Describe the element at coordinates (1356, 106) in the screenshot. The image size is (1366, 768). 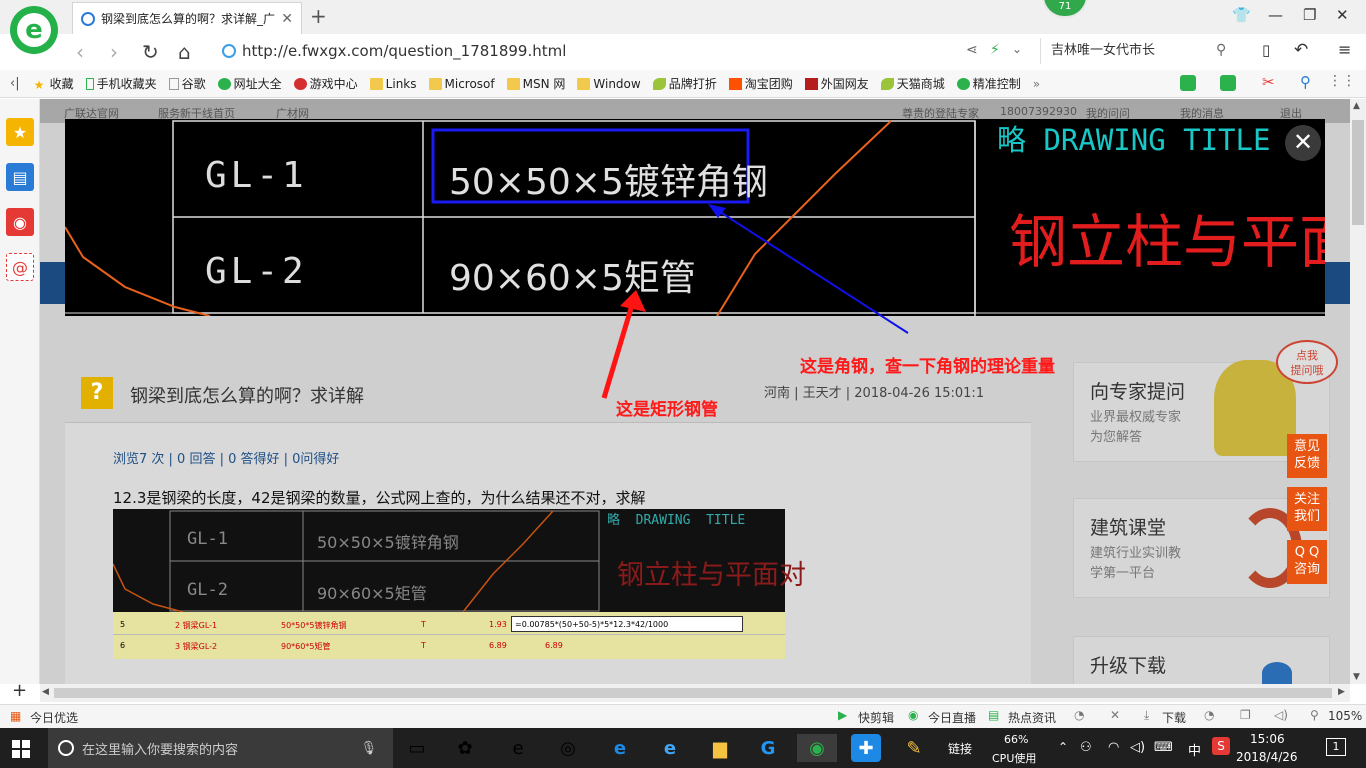
I see `scroll-up-icon: ▲` at that location.